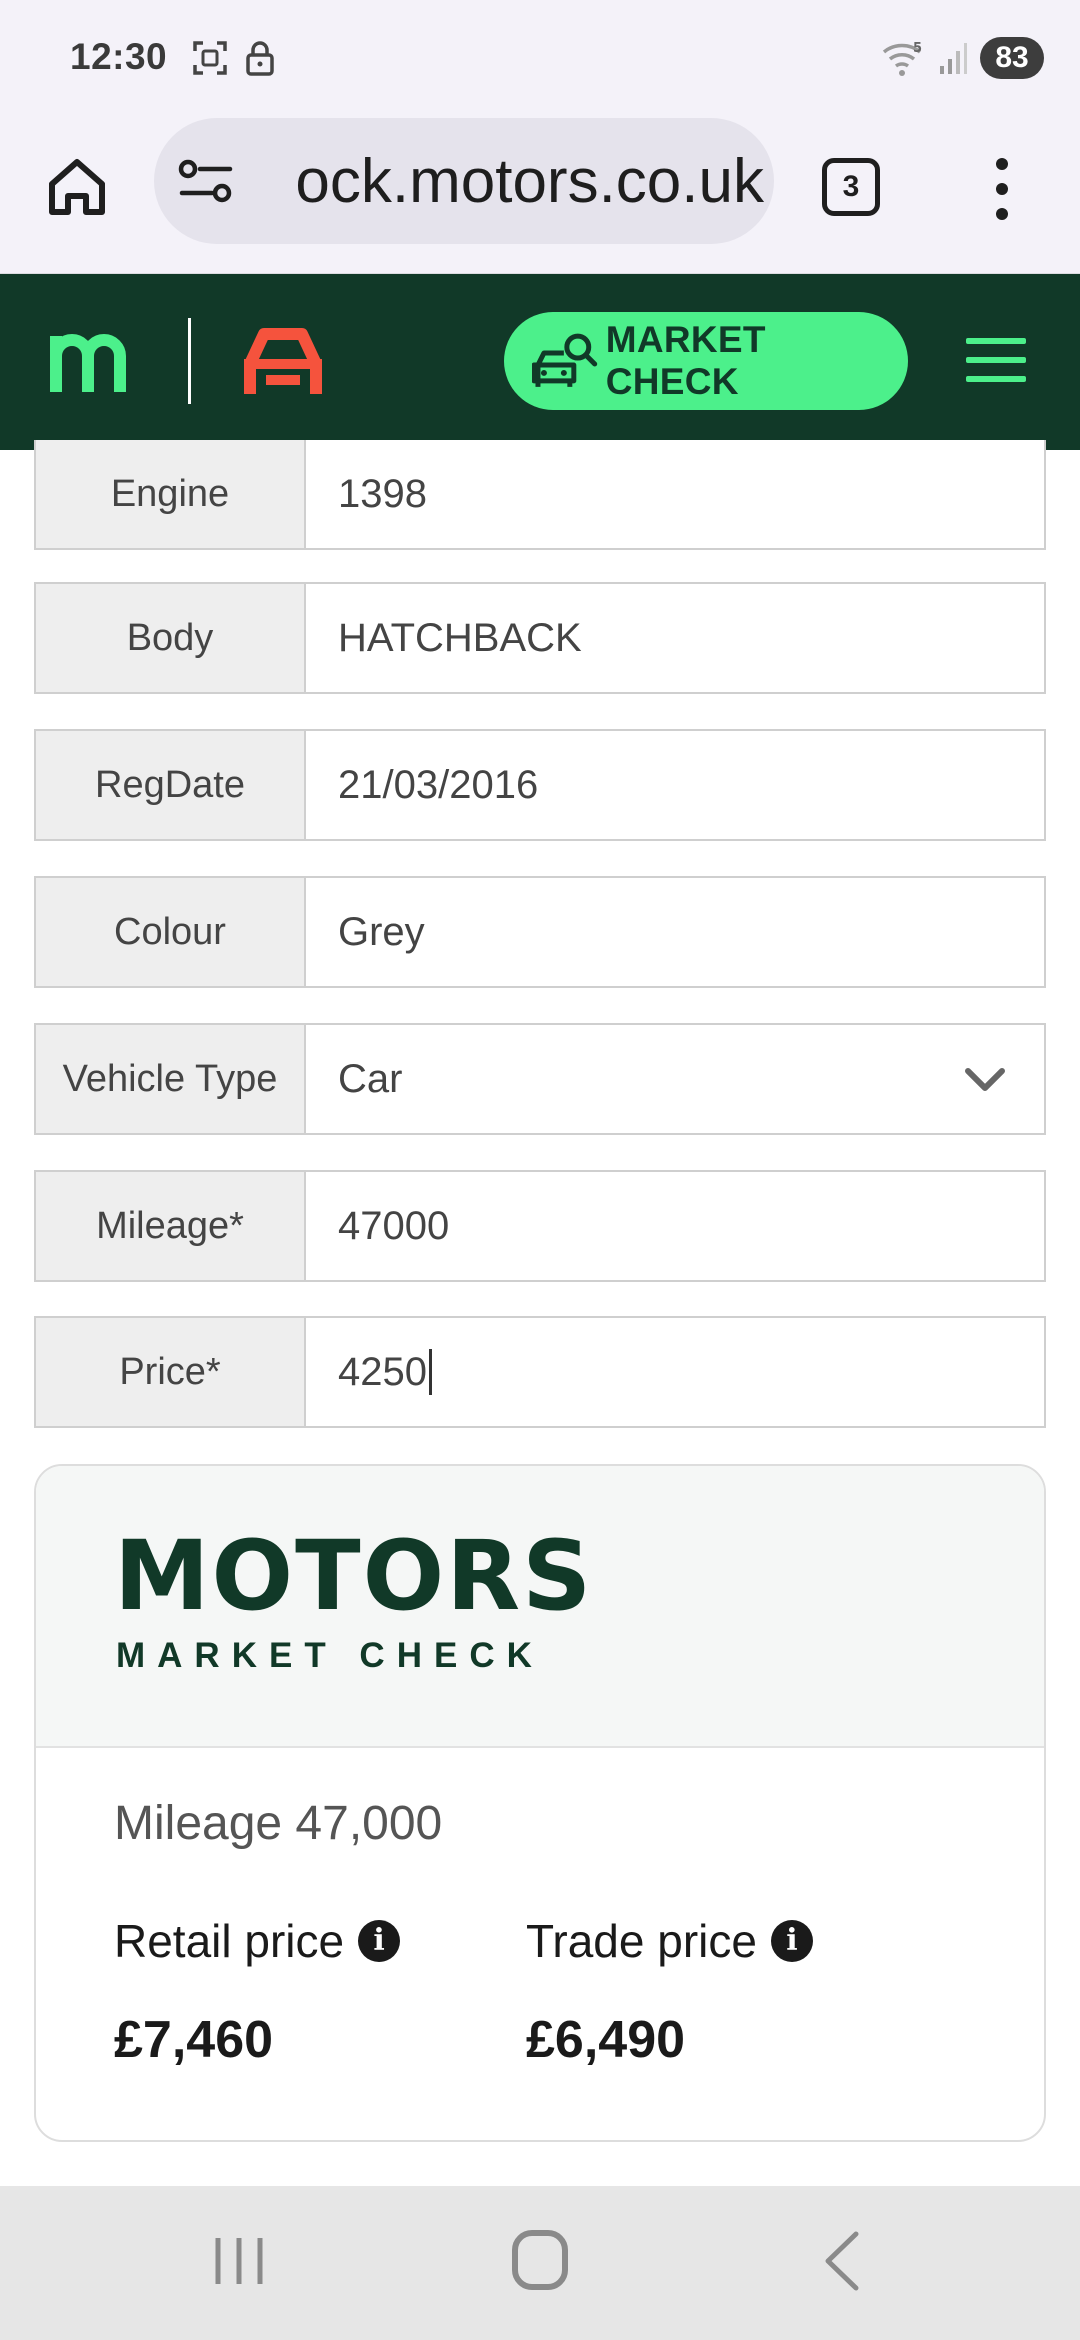 The image size is (1080, 2340). I want to click on recent-apps-icon, so click(239, 2261).